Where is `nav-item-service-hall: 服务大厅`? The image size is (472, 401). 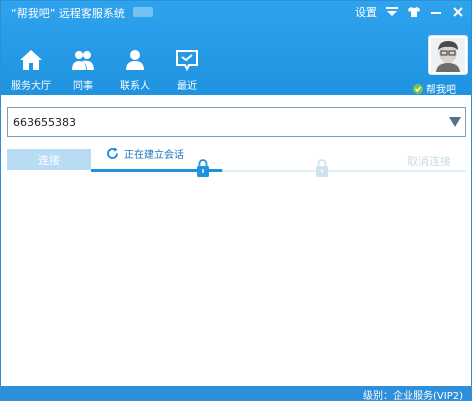
nav-item-service-hall: 服务大厅 is located at coordinates (31, 71).